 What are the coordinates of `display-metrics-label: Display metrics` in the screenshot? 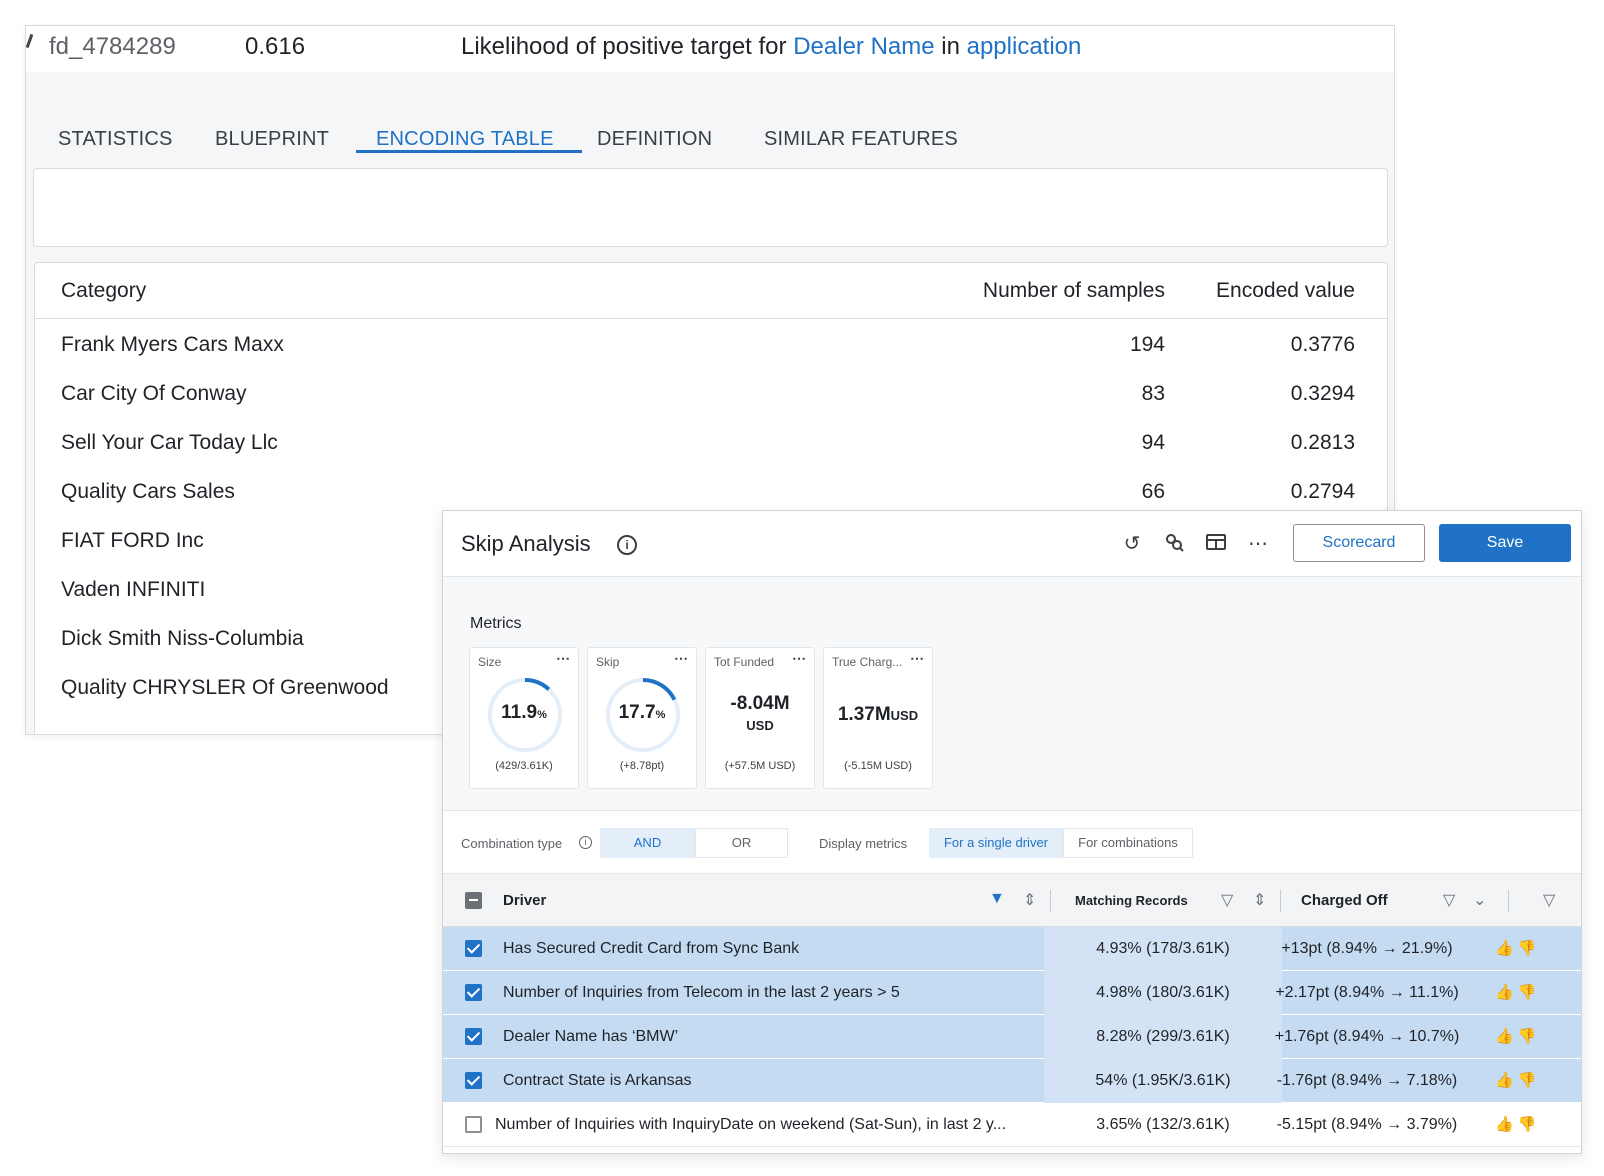 It's located at (863, 843).